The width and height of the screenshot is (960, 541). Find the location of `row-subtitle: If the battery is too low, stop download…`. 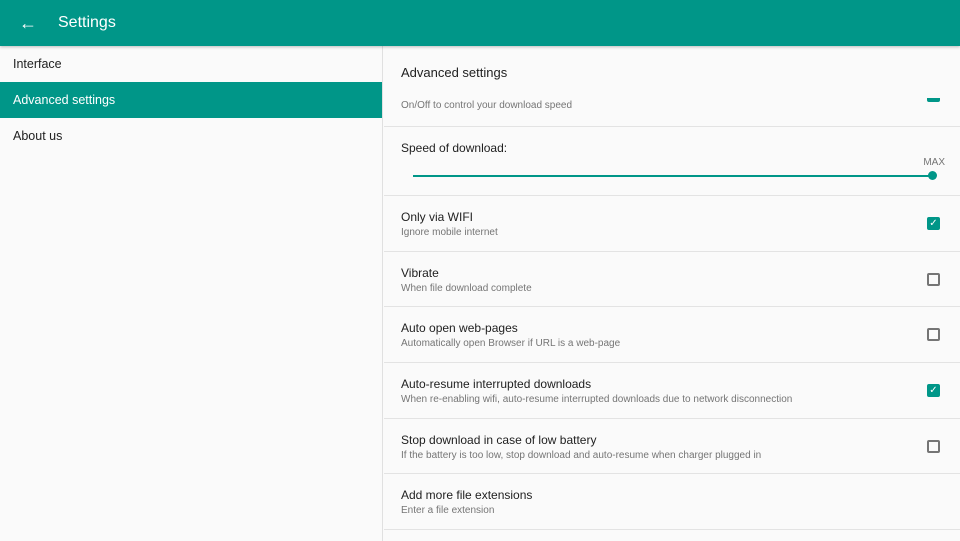

row-subtitle: If the battery is too low, stop download… is located at coordinates (581, 455).